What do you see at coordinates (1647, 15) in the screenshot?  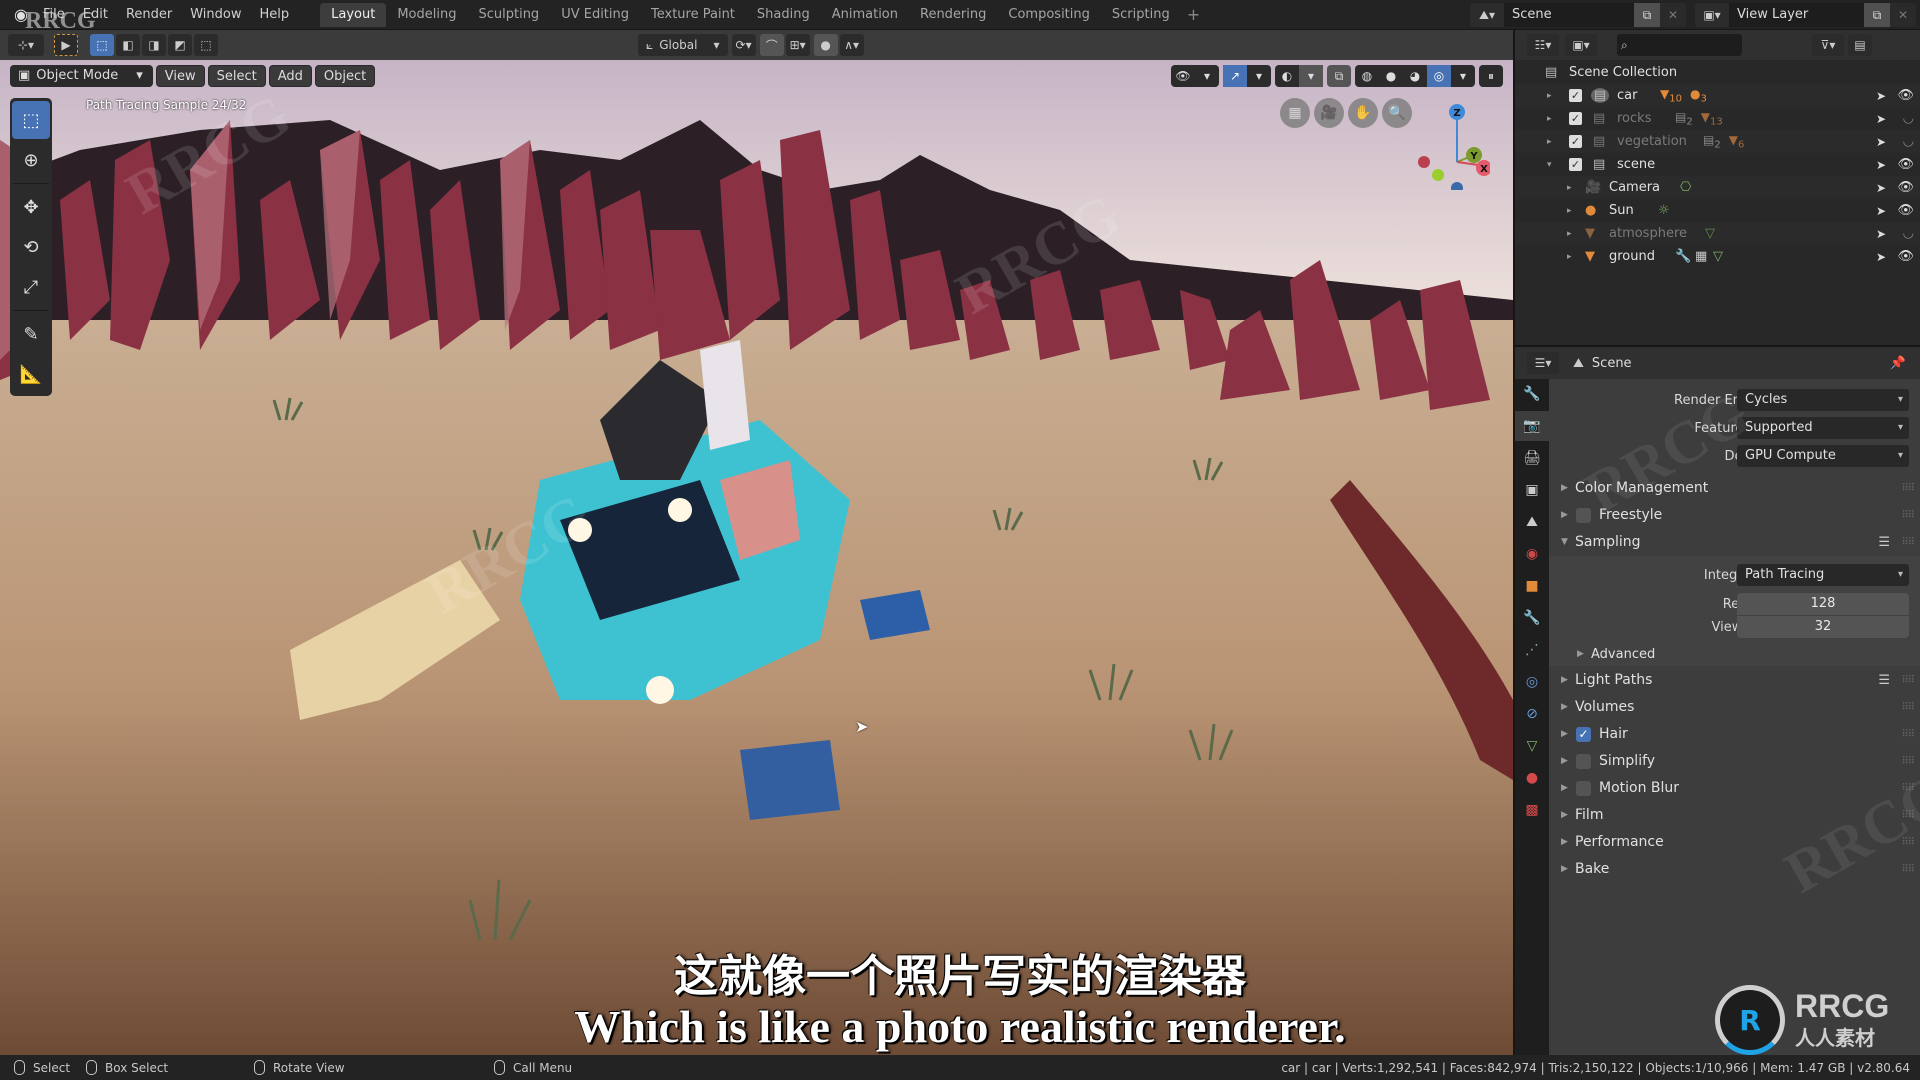 I see `new-scene-button: ⧉` at bounding box center [1647, 15].